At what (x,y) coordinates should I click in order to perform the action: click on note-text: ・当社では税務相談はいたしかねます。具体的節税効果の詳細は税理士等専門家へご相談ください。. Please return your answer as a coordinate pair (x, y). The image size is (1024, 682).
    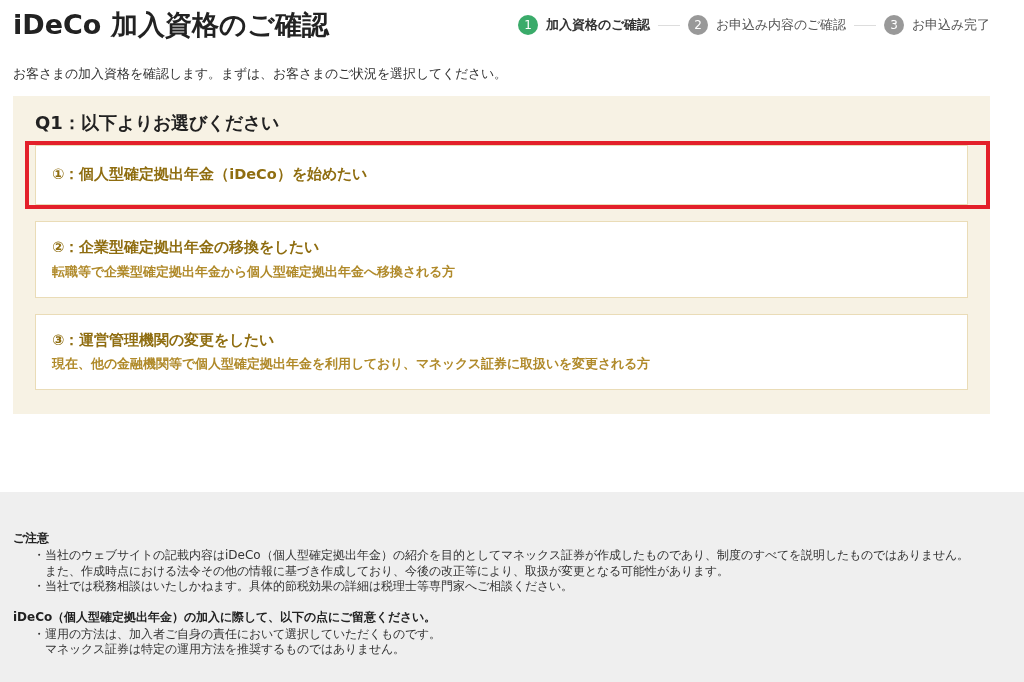
    Looking at the image, I should click on (303, 587).